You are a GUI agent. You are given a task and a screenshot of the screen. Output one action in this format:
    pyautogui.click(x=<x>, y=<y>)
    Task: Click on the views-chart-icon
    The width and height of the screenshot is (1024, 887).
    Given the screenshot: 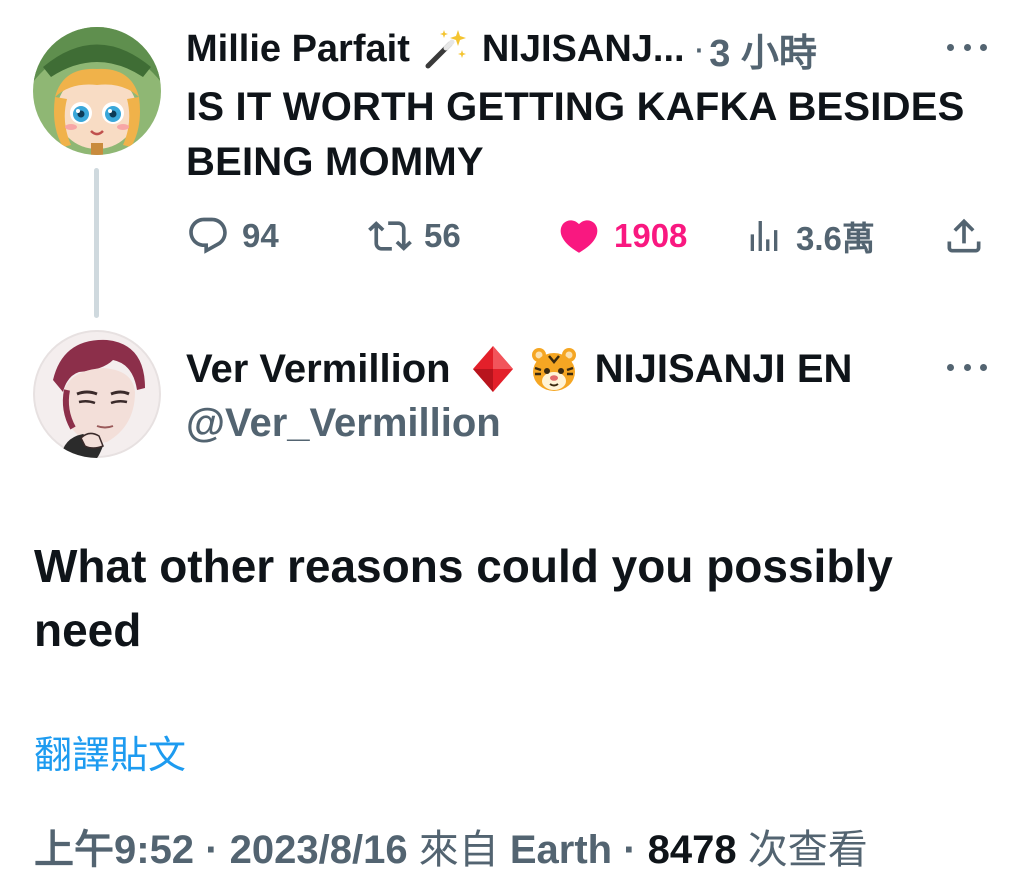 What is the action you would take?
    pyautogui.click(x=764, y=236)
    